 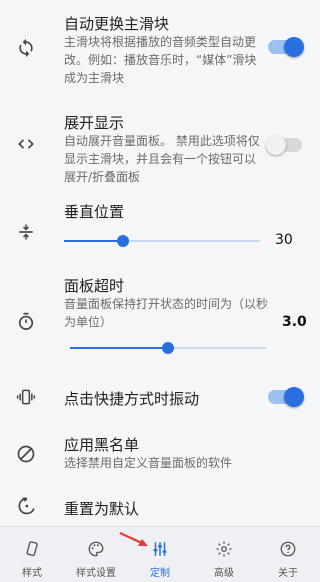 I want to click on setting-vibrate: 点击快捷方式时振动, so click(x=160, y=397).